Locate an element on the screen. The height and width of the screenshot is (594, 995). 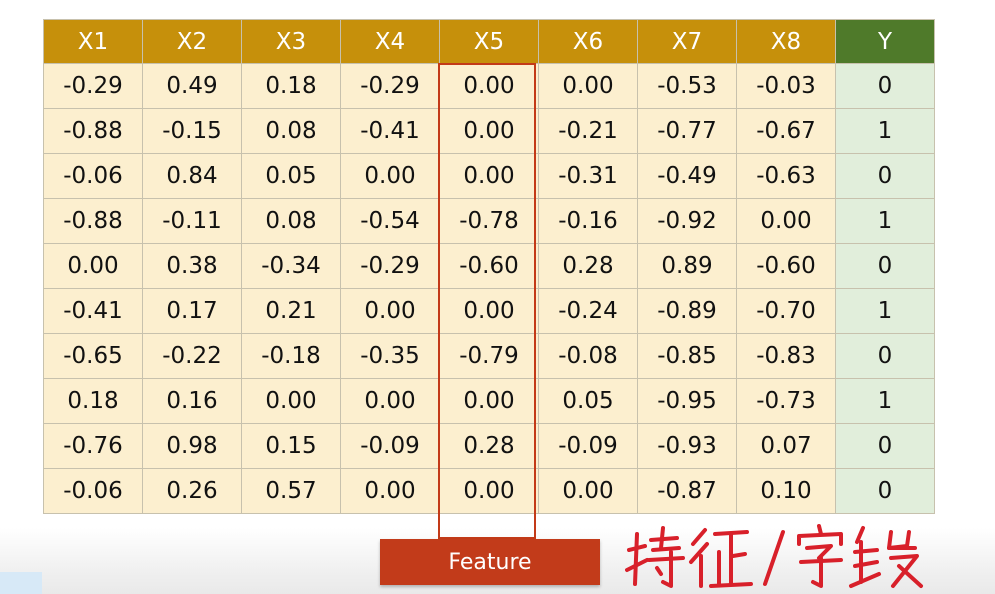
cell-x7: -0.92 is located at coordinates (687, 221).